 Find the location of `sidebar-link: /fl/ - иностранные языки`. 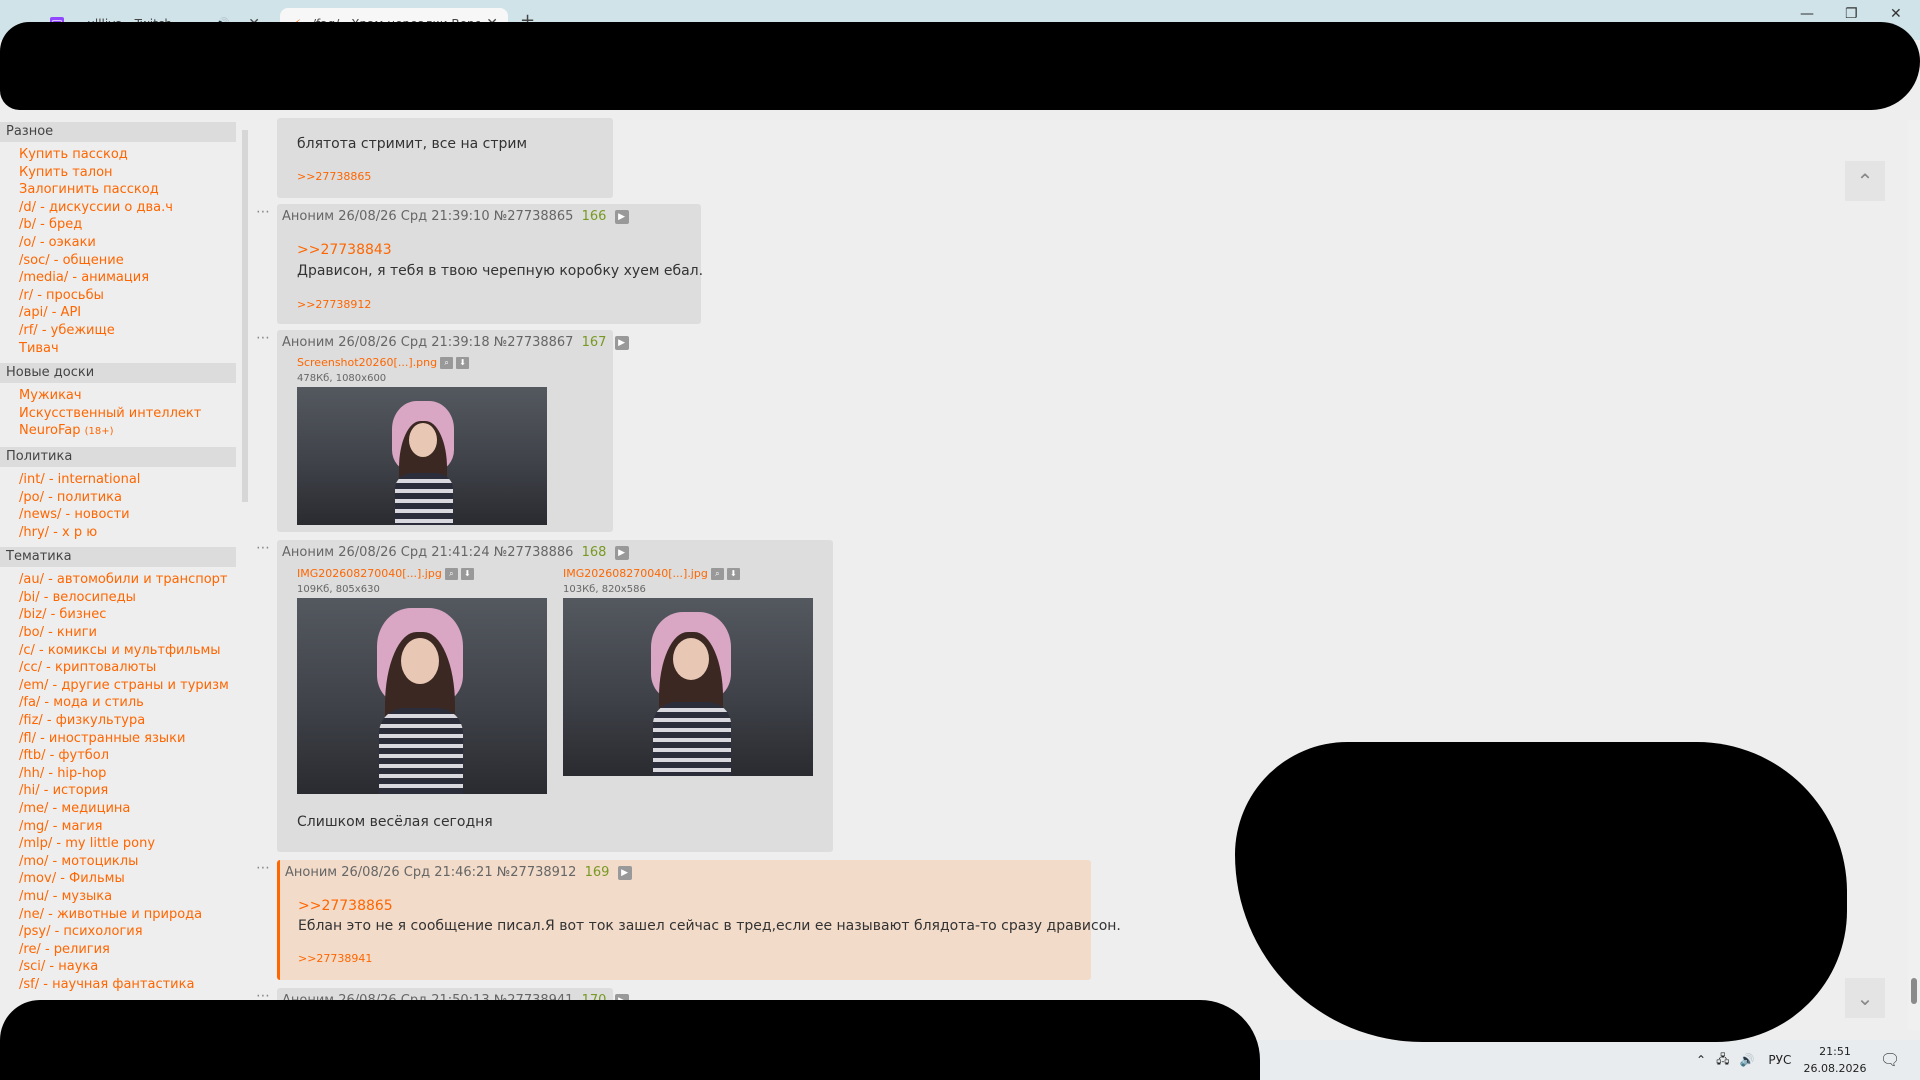

sidebar-link: /fl/ - иностранные языки is located at coordinates (118, 739).